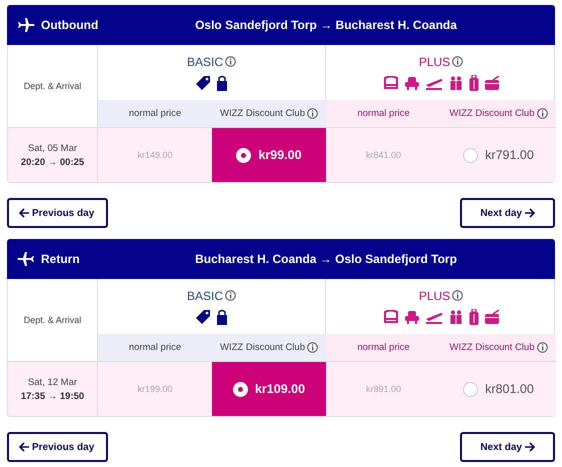 The width and height of the screenshot is (562, 467). What do you see at coordinates (52, 162) in the screenshot?
I see `time-text: 20:20 → 00:25` at bounding box center [52, 162].